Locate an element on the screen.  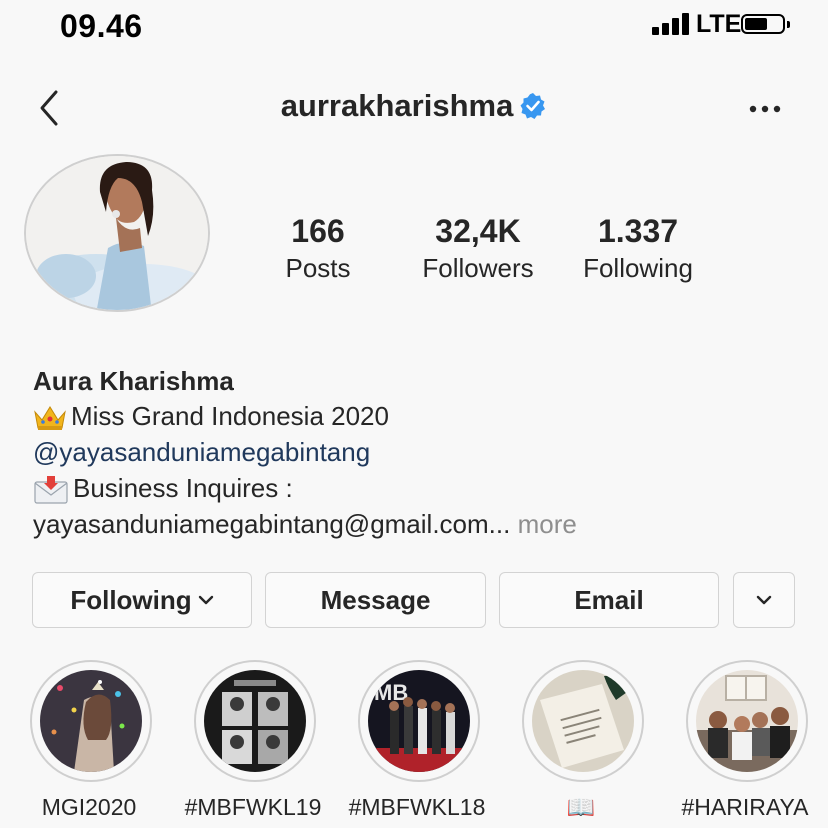
highlight-label: 📖 is located at coordinates (581, 807).